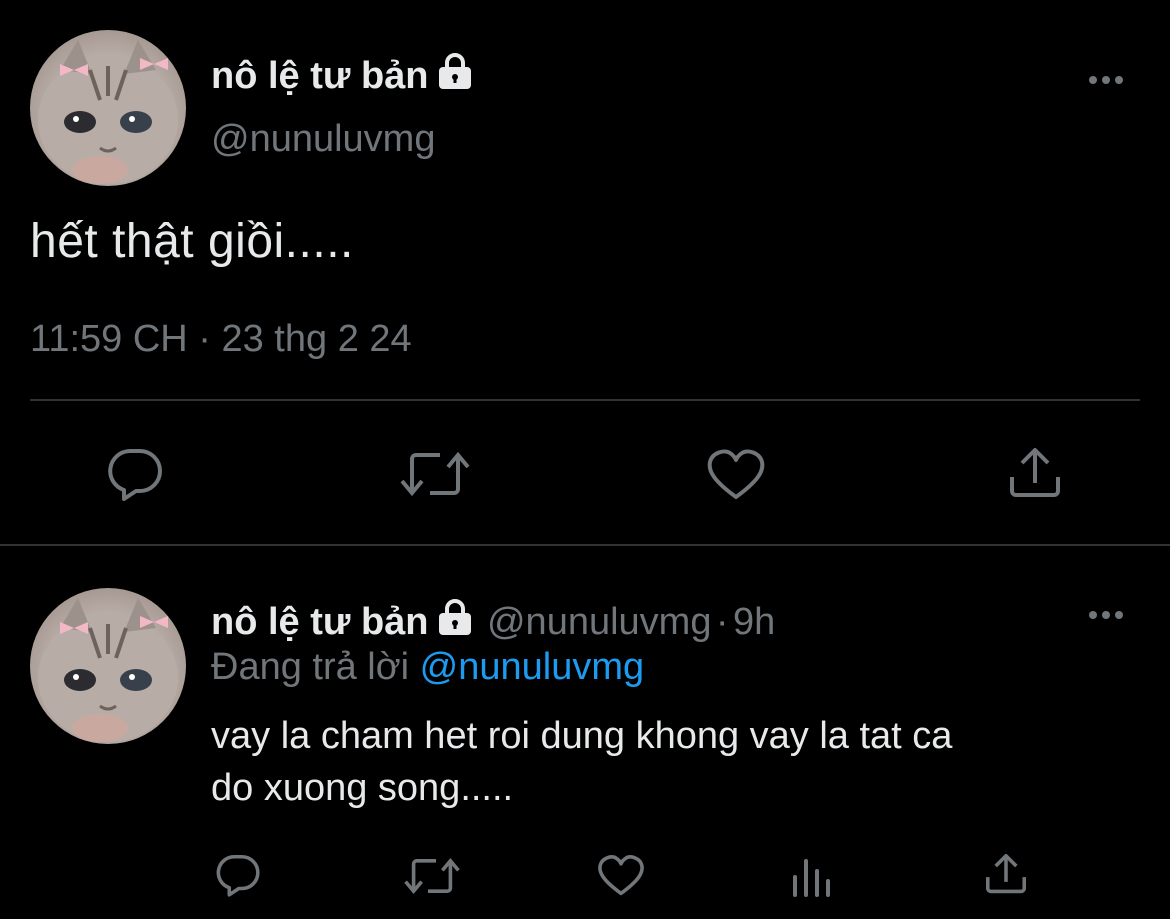 This screenshot has height=919, width=1170. I want to click on replying-to-handle: @nunuluvmg, so click(532, 667).